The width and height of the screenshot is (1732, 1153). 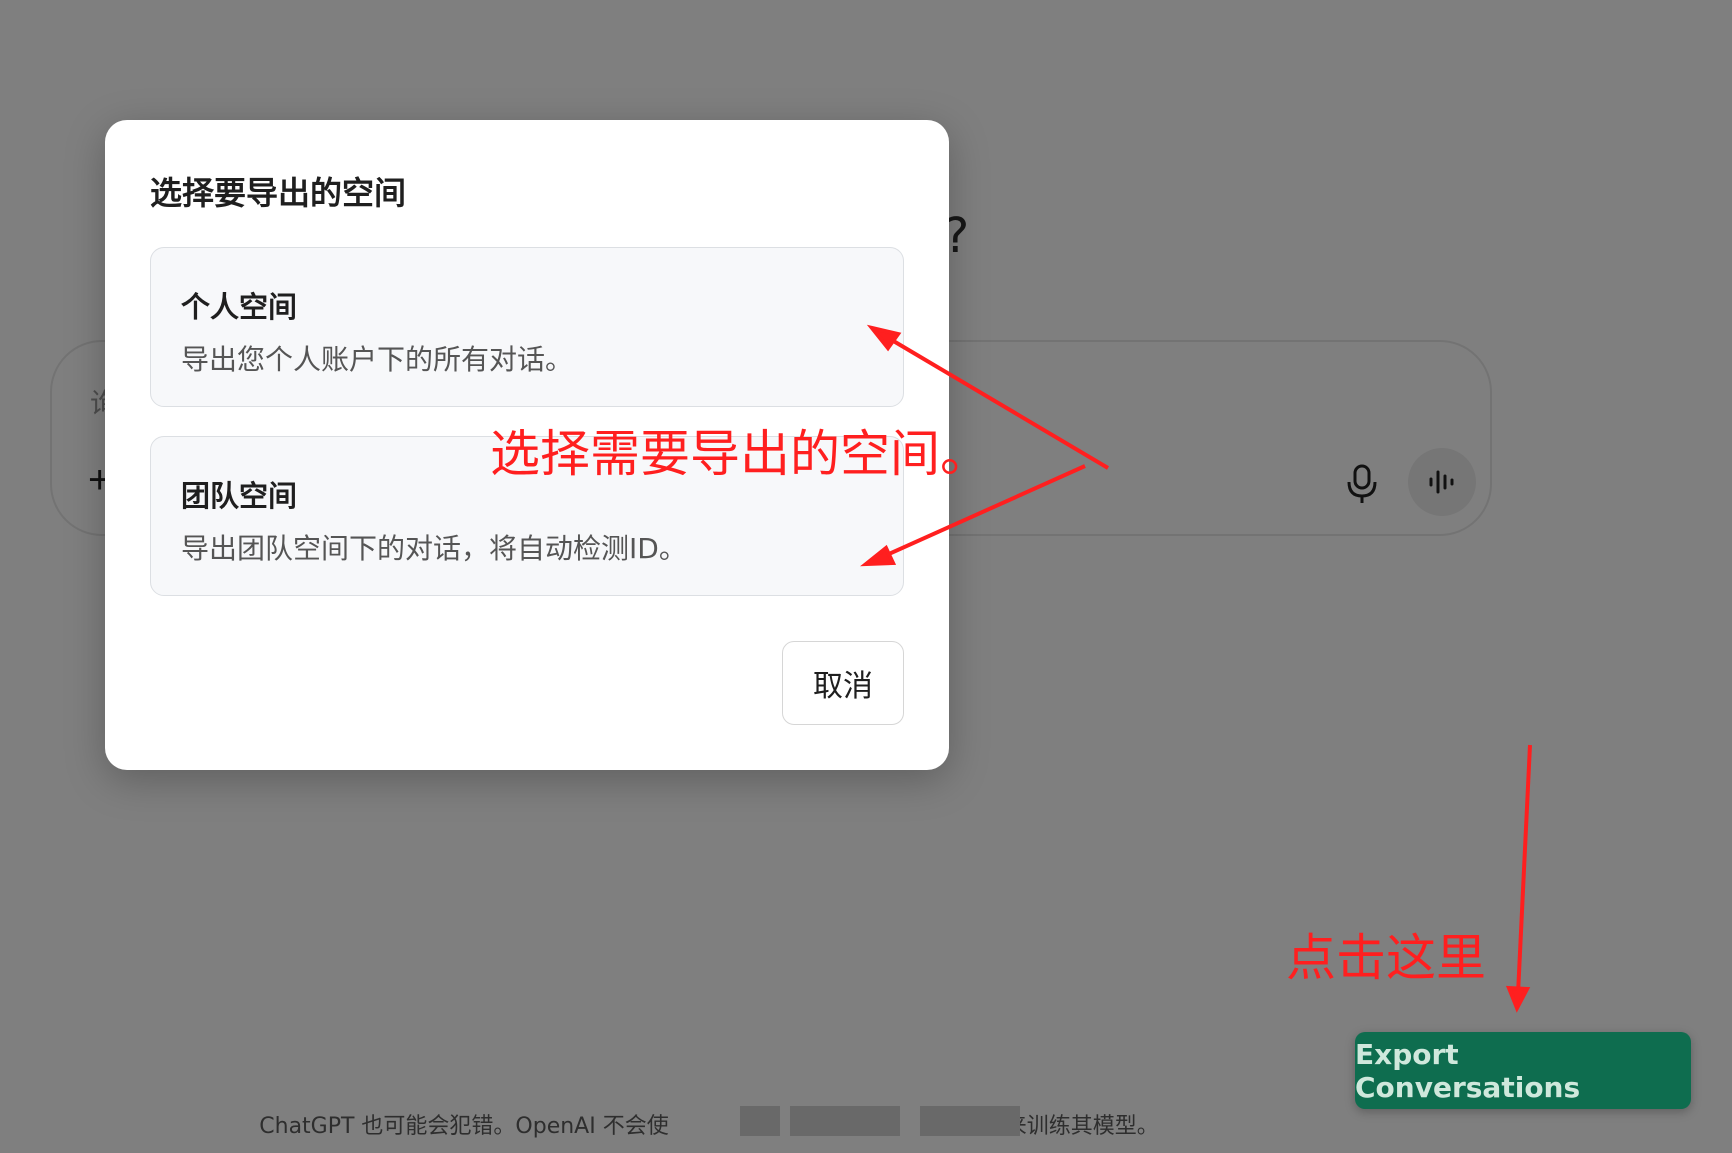 What do you see at coordinates (740, 454) in the screenshot?
I see `annotation-select-space: 选择需要导出的空间。` at bounding box center [740, 454].